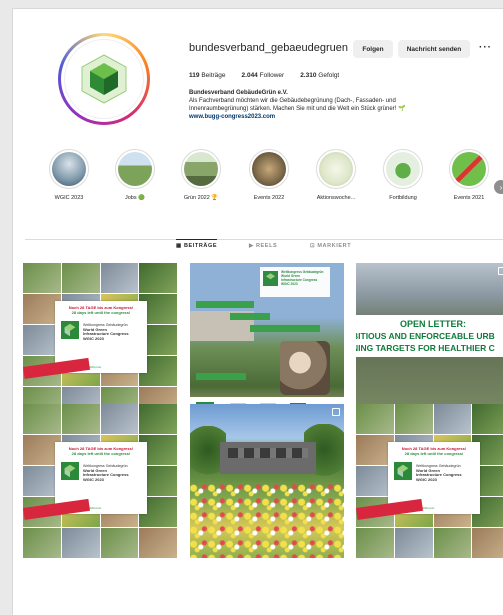 The image size is (503, 615). I want to click on message-button: Nachricht senden, so click(434, 49).